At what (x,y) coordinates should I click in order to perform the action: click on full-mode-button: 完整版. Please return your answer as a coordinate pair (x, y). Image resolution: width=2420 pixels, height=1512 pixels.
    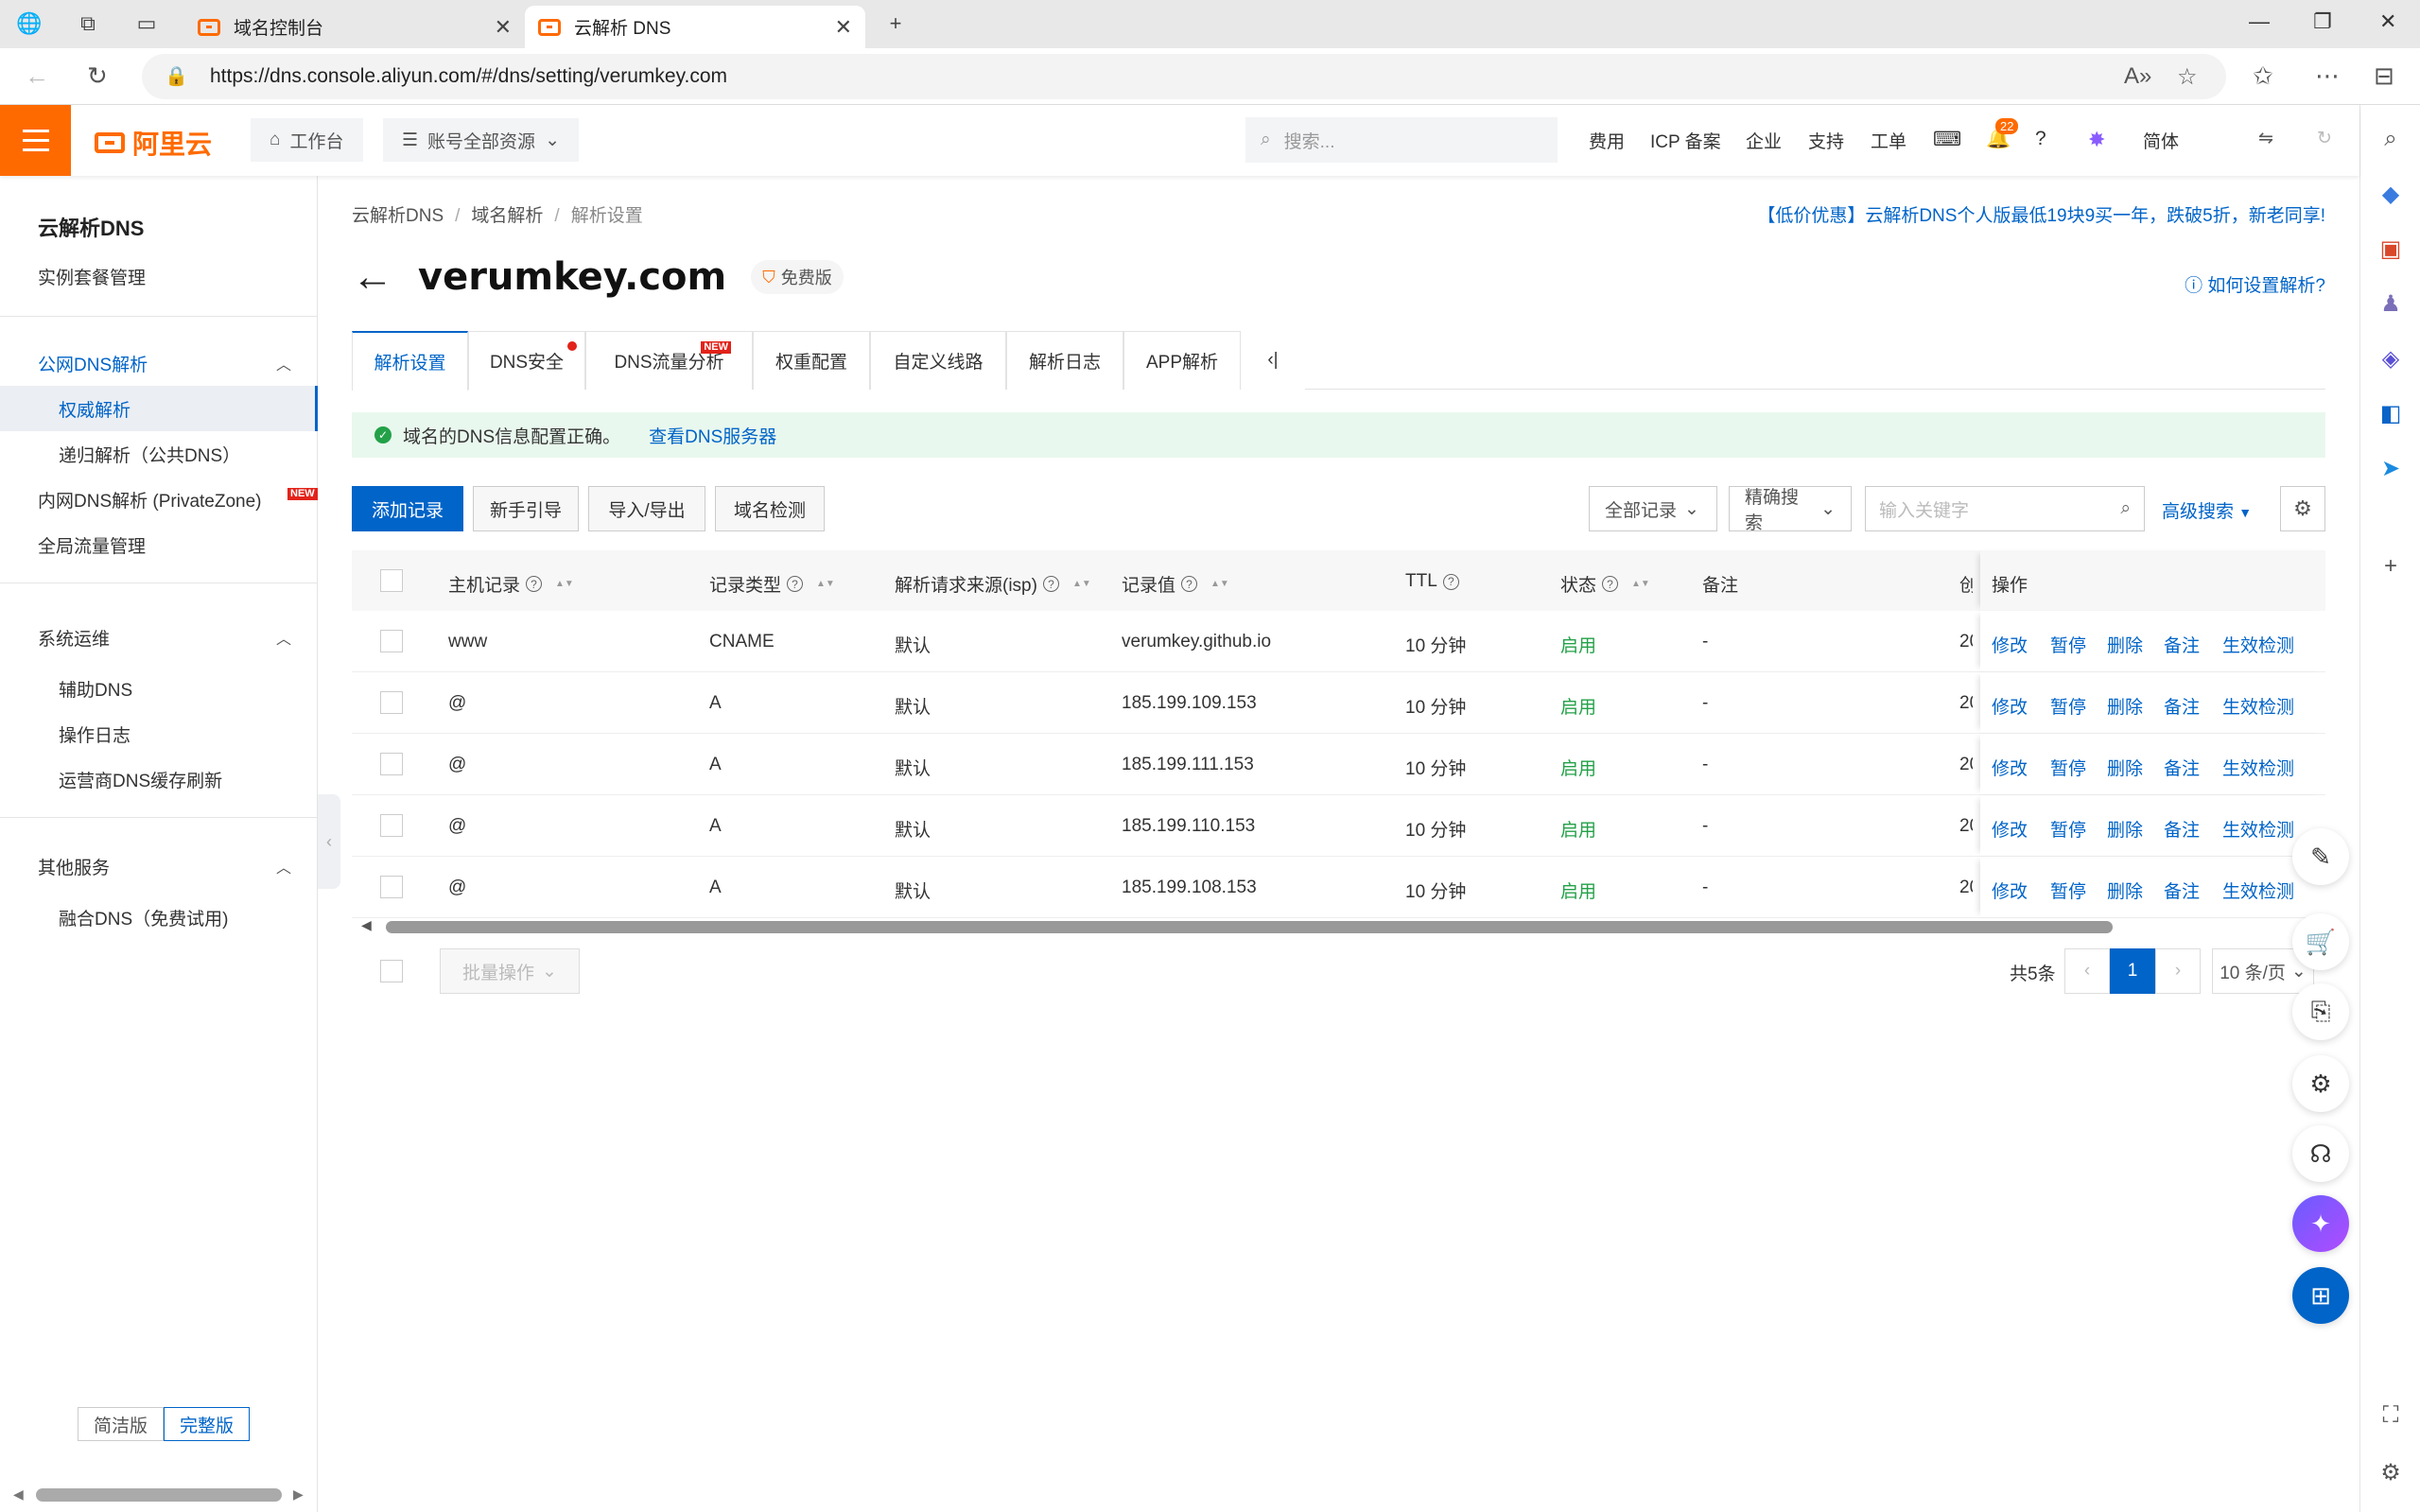
    Looking at the image, I should click on (208, 1424).